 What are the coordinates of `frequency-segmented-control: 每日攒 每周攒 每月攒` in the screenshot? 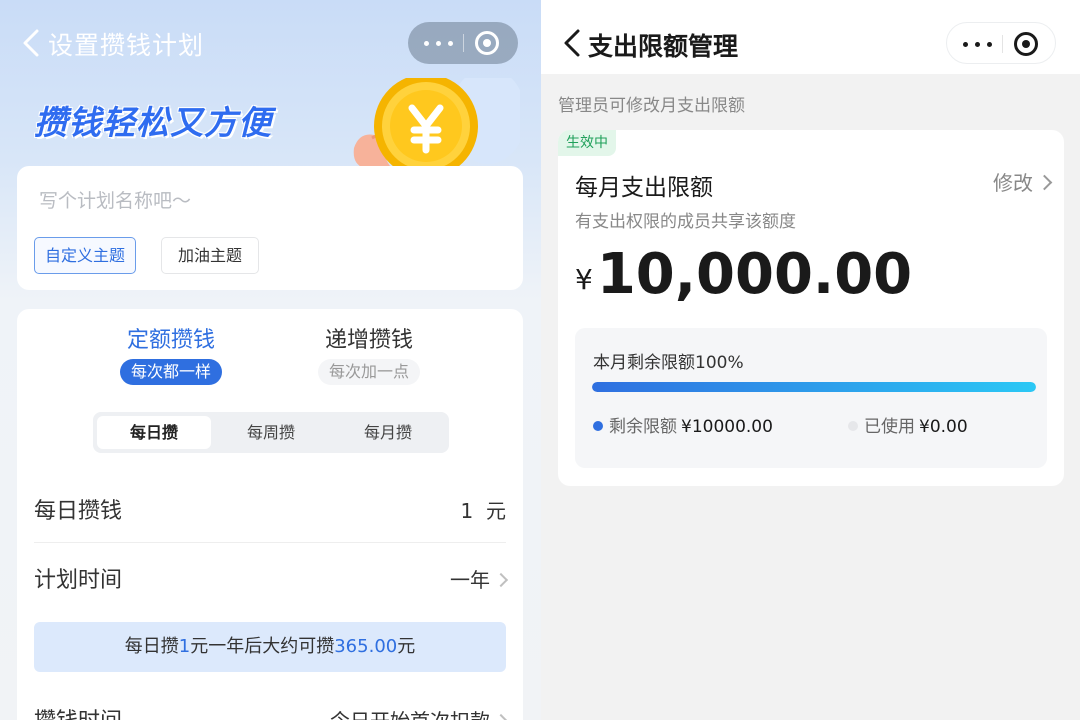 It's located at (271, 432).